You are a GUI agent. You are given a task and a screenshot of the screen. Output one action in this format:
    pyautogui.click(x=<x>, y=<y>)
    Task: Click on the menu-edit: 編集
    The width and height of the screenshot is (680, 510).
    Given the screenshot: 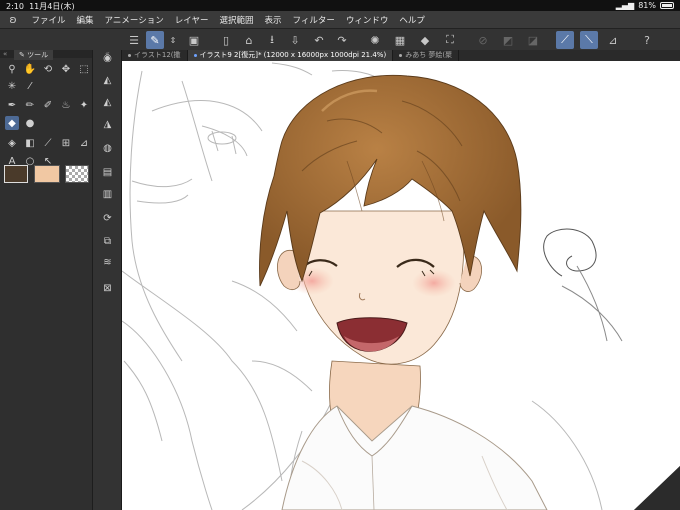 What is the action you would take?
    pyautogui.click(x=85, y=20)
    